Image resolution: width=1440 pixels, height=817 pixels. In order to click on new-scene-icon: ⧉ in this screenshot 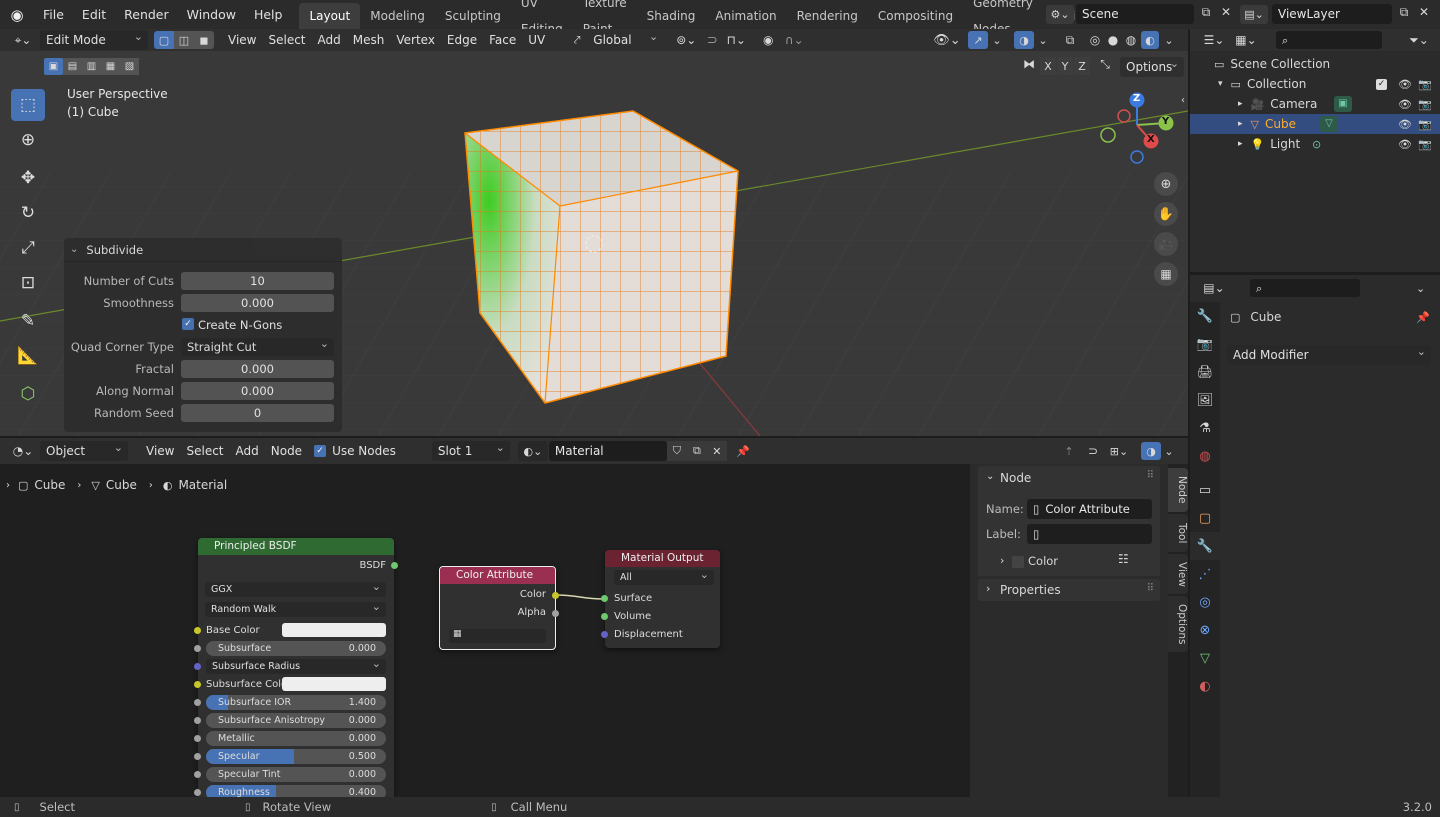, I will do `click(1206, 12)`.